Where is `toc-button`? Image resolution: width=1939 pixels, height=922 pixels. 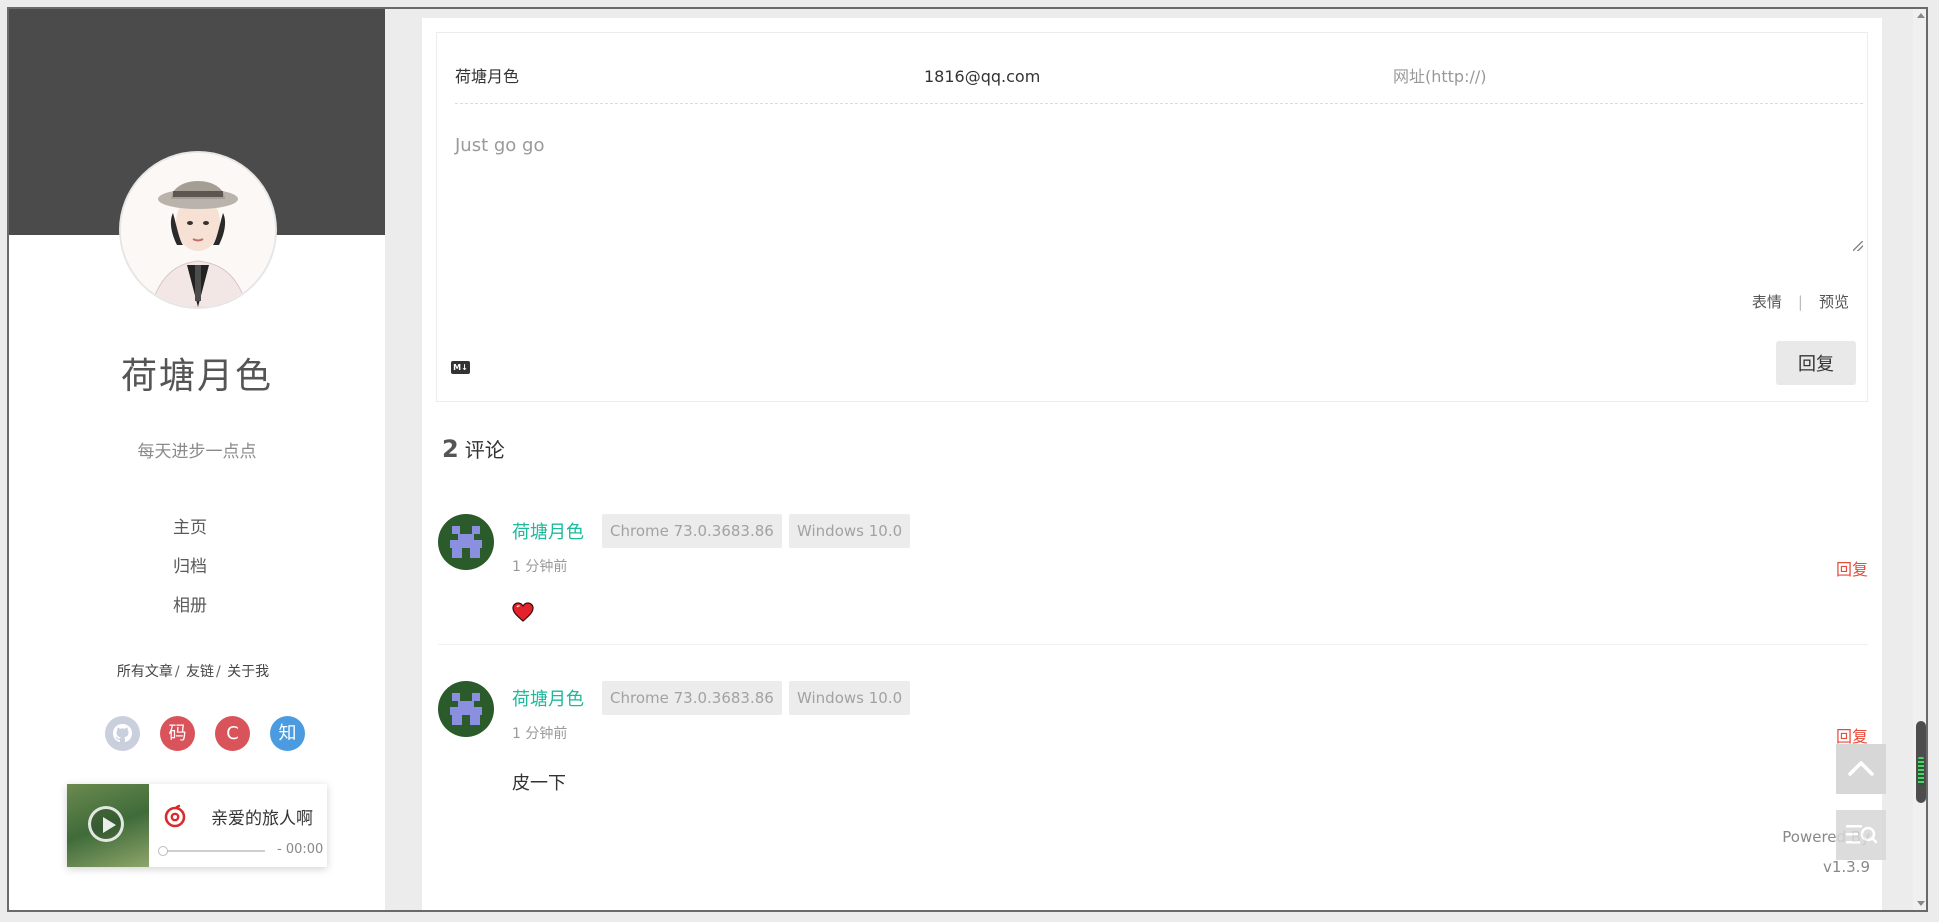
toc-button is located at coordinates (1861, 835).